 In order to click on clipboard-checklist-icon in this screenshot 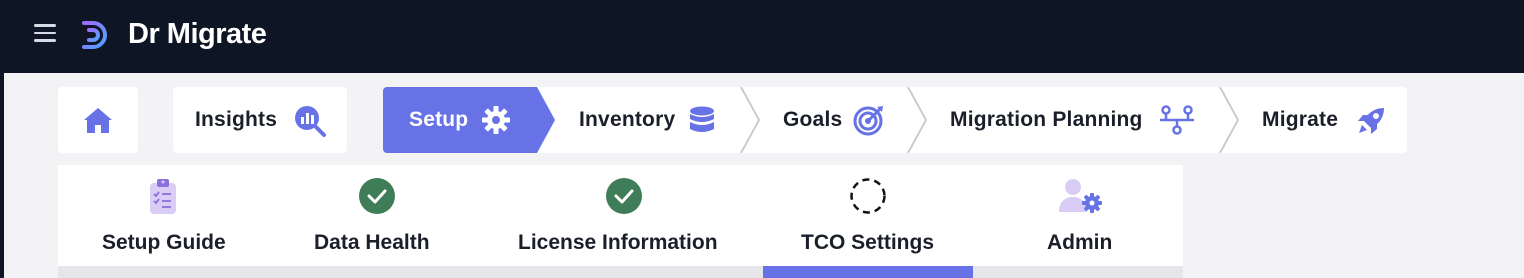, I will do `click(163, 196)`.